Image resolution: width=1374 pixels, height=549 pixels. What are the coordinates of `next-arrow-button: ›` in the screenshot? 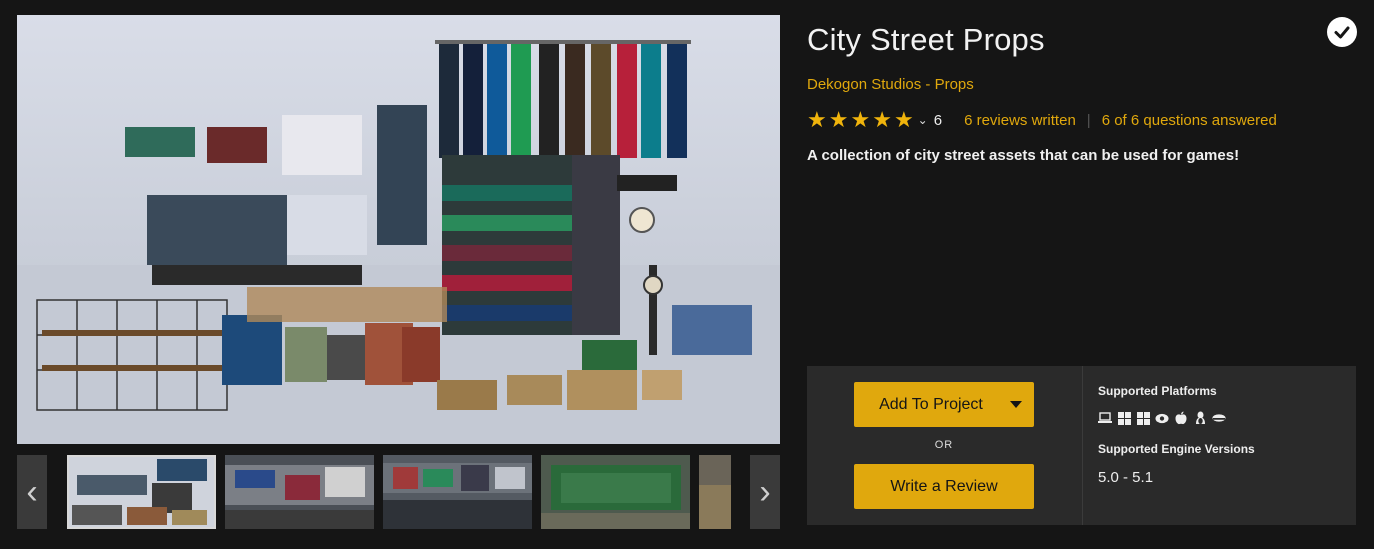 It's located at (765, 492).